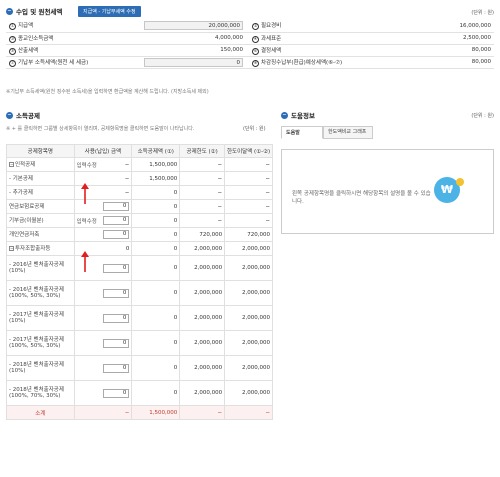  I want to click on income-row: ③ 종교인소득금액 4,000,000 ④ 과세표준 2,500,000, so click(250, 38).